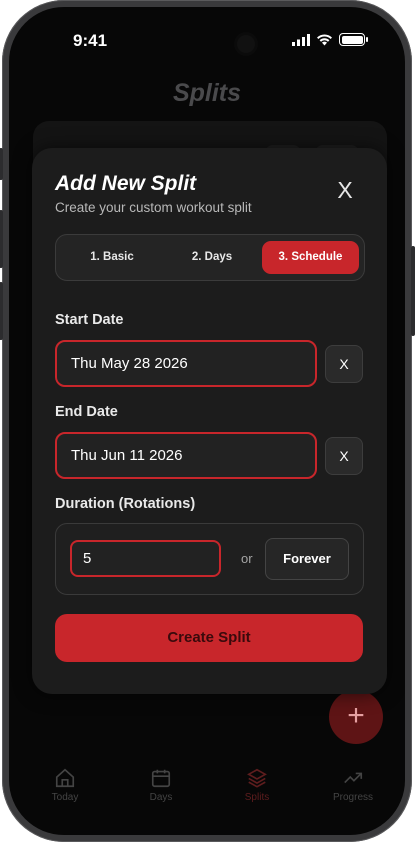 The height and width of the screenshot is (843, 415). What do you see at coordinates (90, 40) in the screenshot?
I see `status-time: 9:41` at bounding box center [90, 40].